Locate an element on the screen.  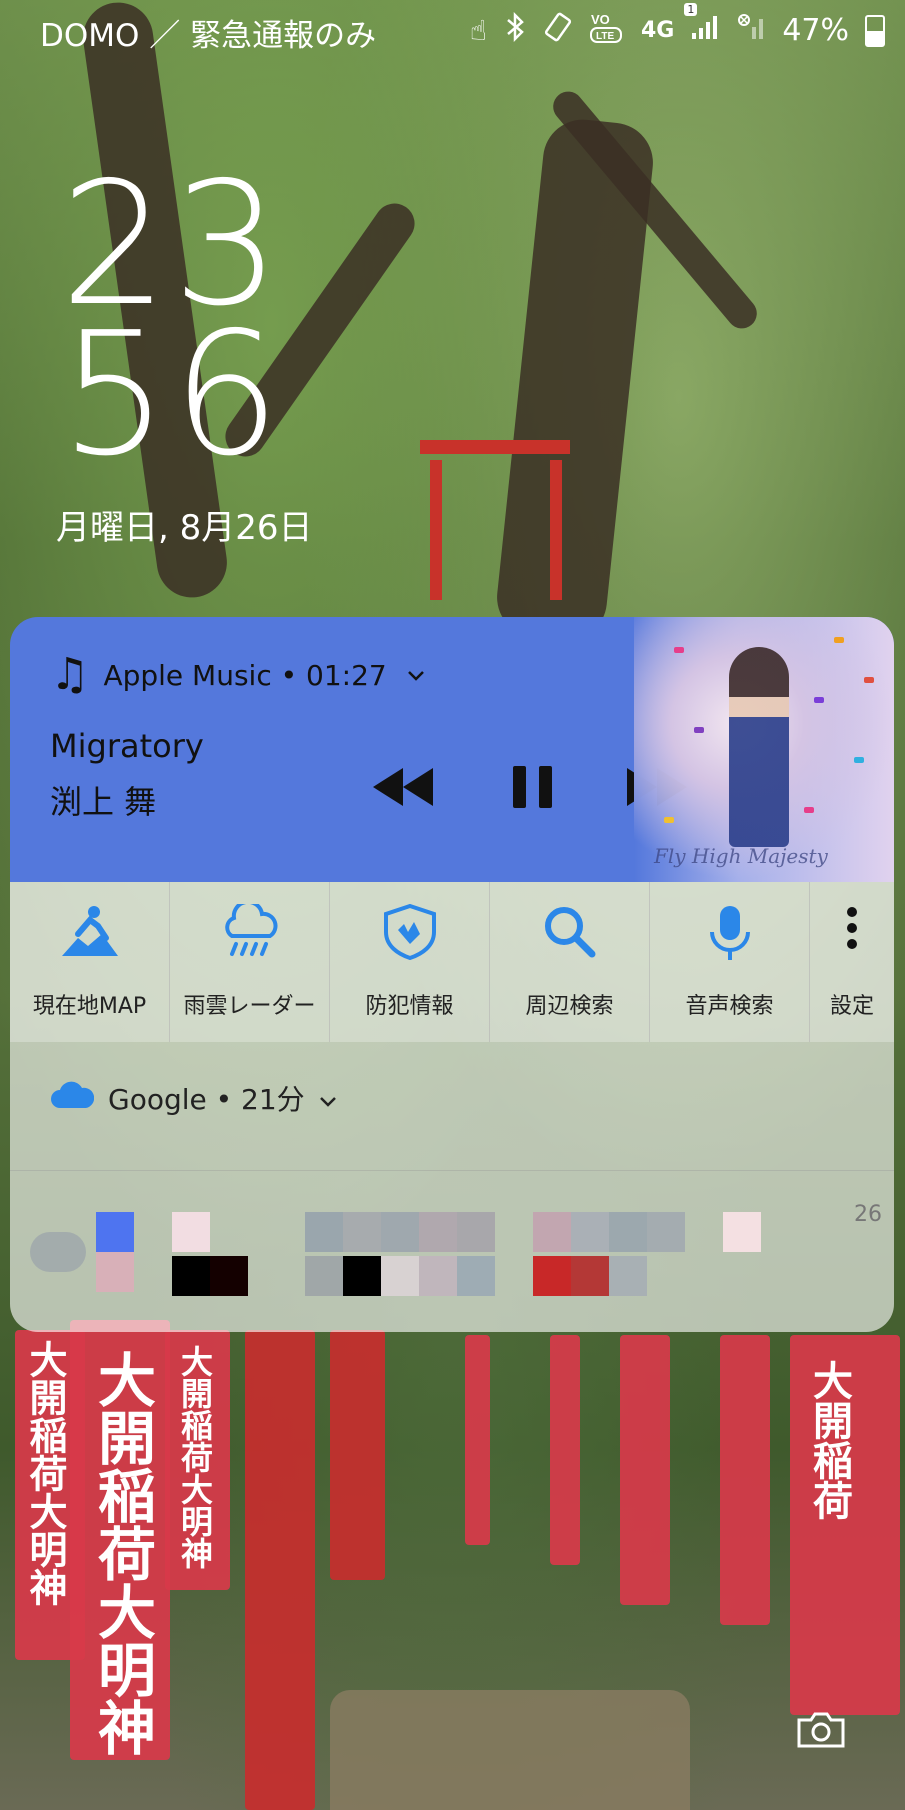
shortcut-row: 現在地MAP 雨雲レーダー 防犯情報 周辺検索 音声検索 設定 is located at coordinates (452, 962).